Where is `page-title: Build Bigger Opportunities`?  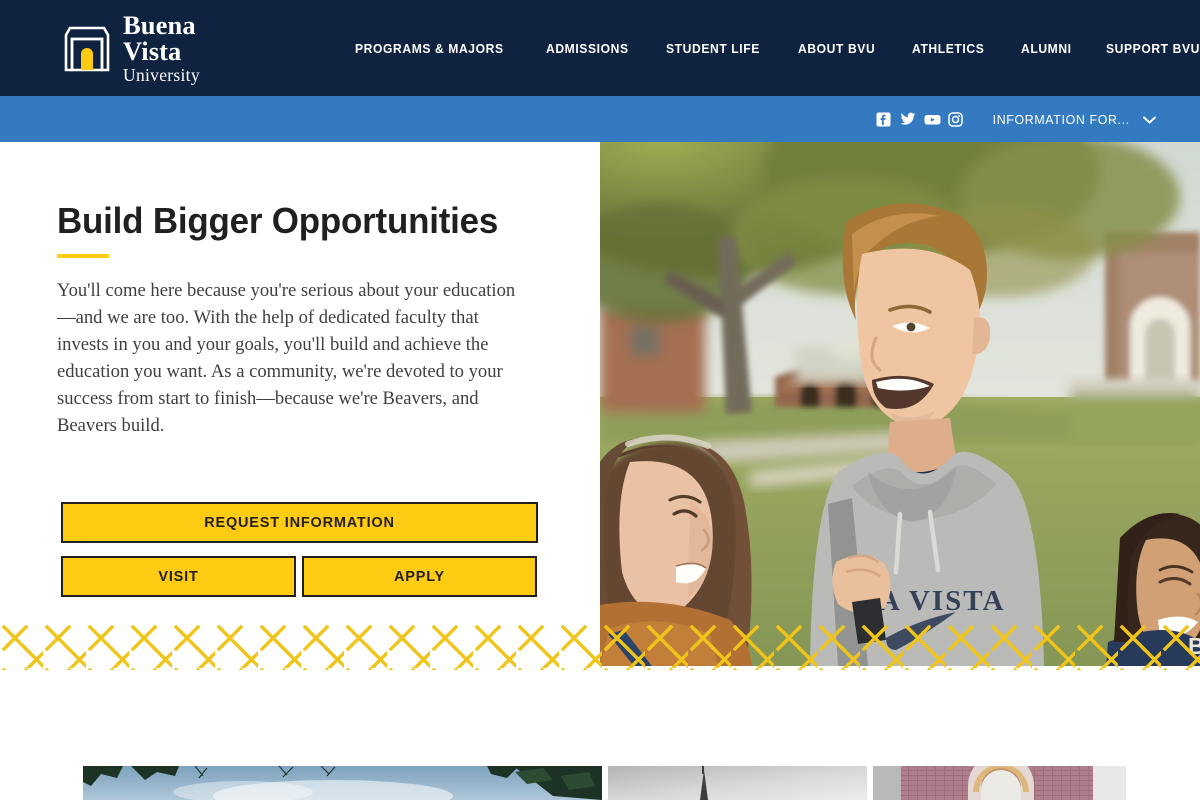
page-title: Build Bigger Opportunities is located at coordinates (278, 220).